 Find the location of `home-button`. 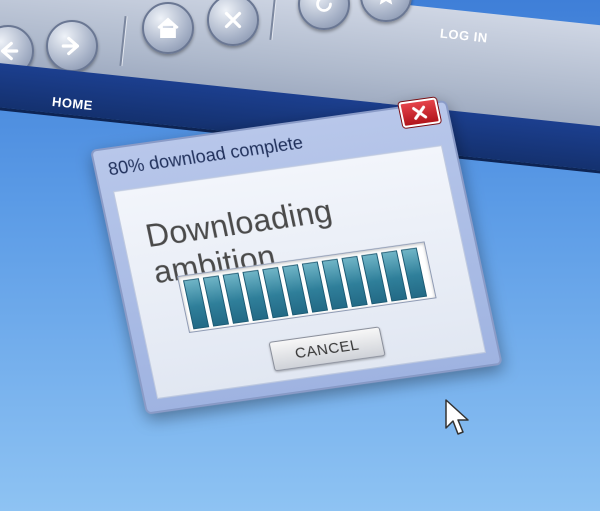

home-button is located at coordinates (168, 28).